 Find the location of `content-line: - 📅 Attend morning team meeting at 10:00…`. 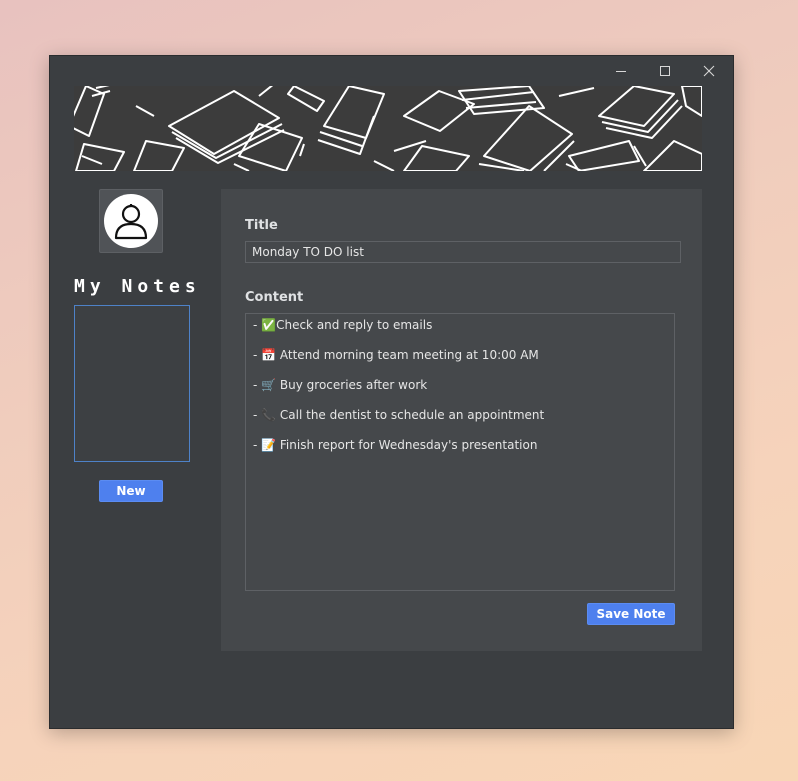

content-line: - 📅 Attend morning team meeting at 10:00… is located at coordinates (396, 355).